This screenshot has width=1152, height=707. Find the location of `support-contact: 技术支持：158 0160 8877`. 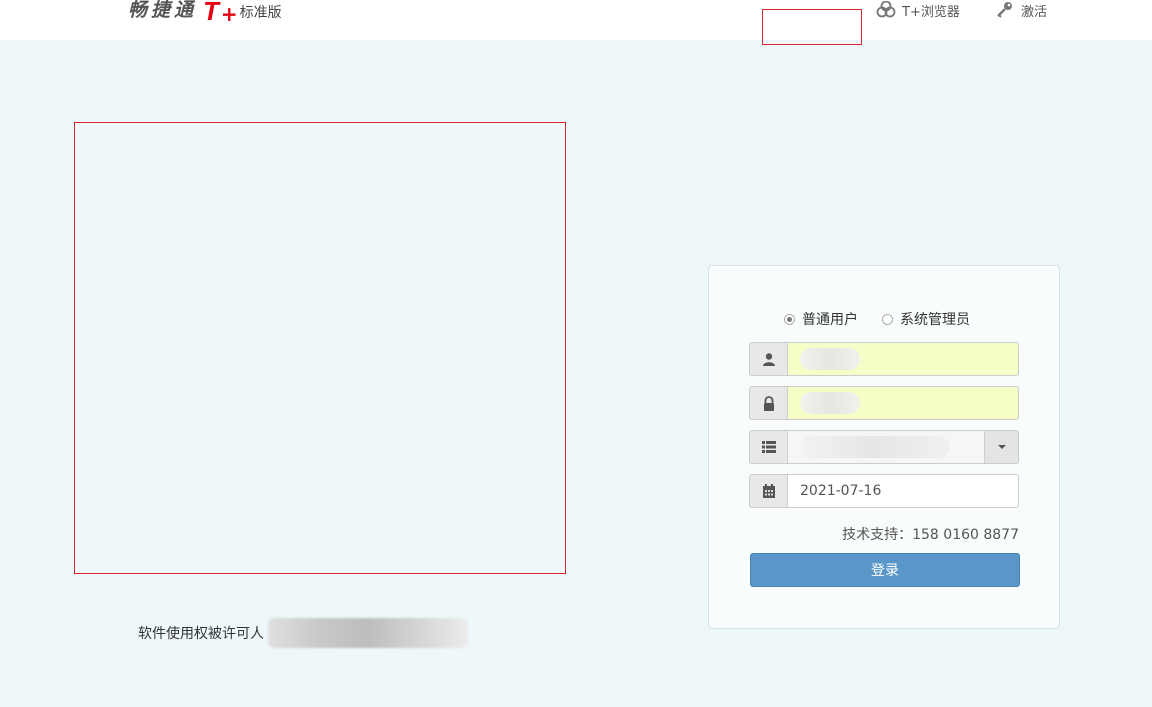

support-contact: 技术支持：158 0160 8877 is located at coordinates (930, 535).